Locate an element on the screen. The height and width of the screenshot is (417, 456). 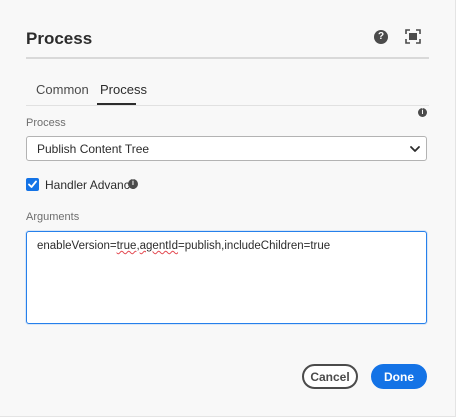
handler-advance-label: Handler Advance is located at coordinates (91, 185).